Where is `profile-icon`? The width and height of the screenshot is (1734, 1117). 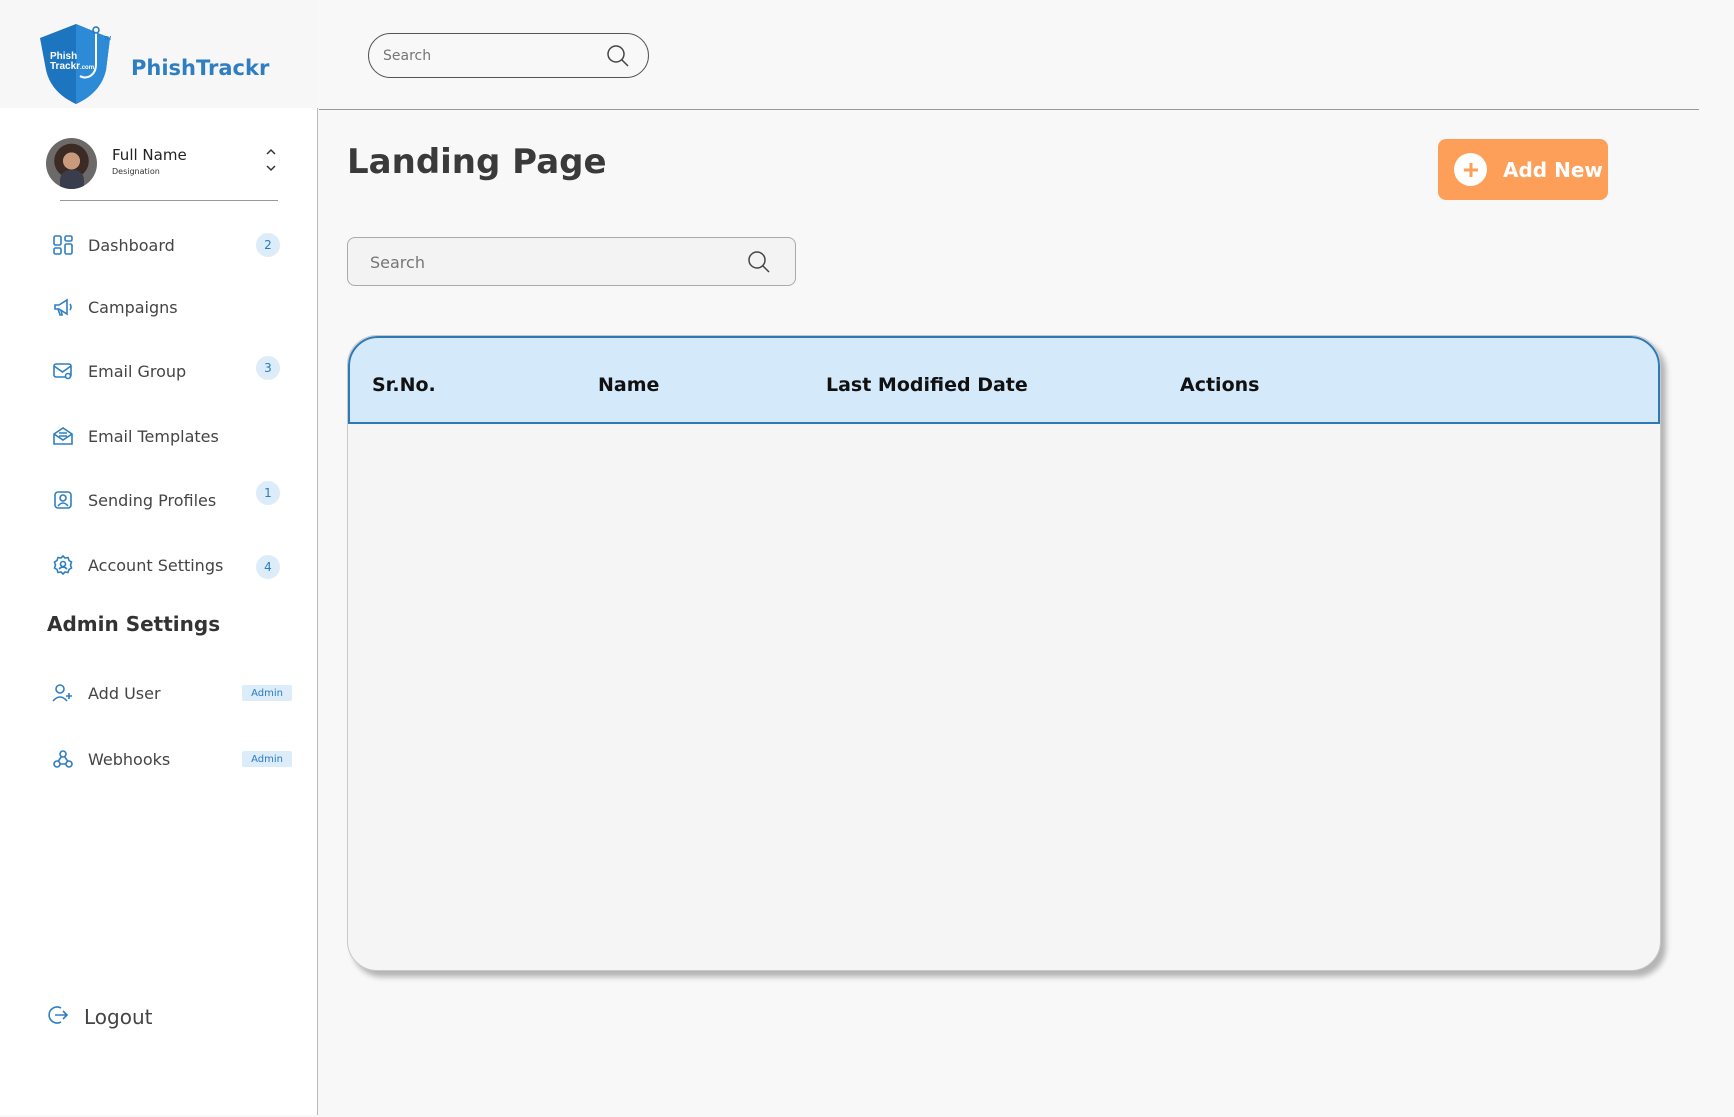 profile-icon is located at coordinates (63, 500).